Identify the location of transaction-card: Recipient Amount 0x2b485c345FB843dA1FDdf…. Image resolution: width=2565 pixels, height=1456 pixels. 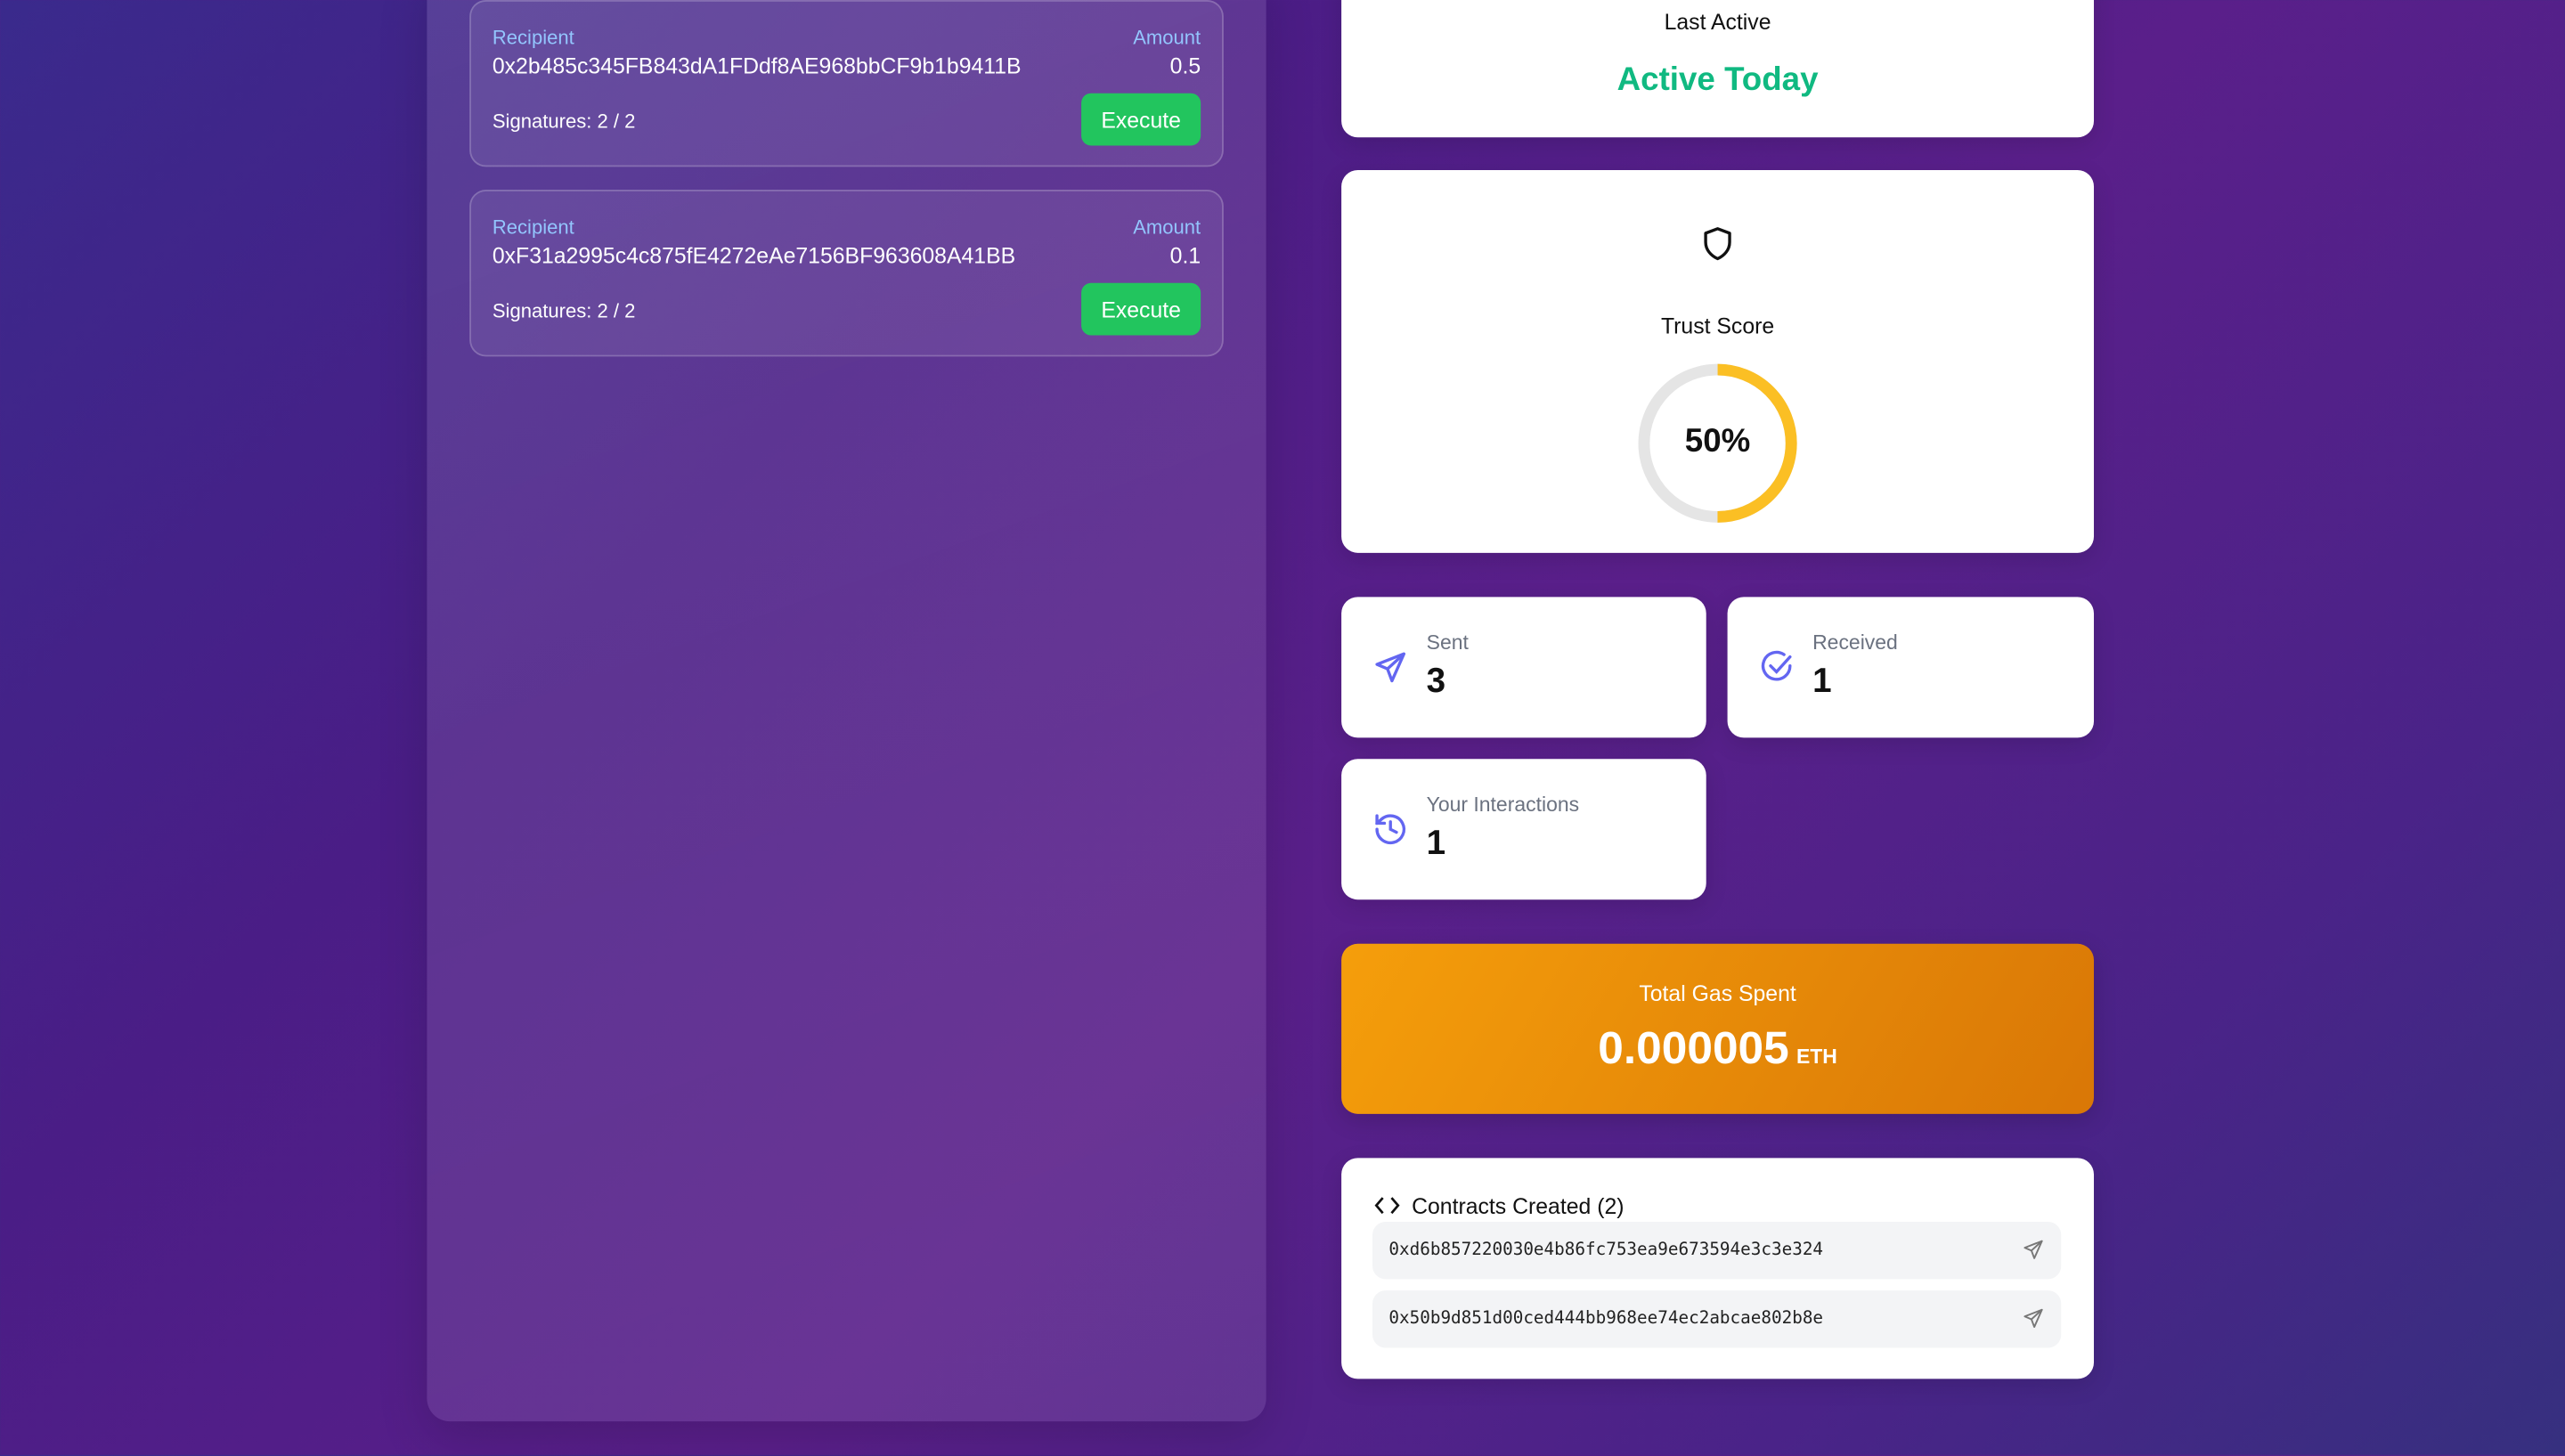
(846, 83).